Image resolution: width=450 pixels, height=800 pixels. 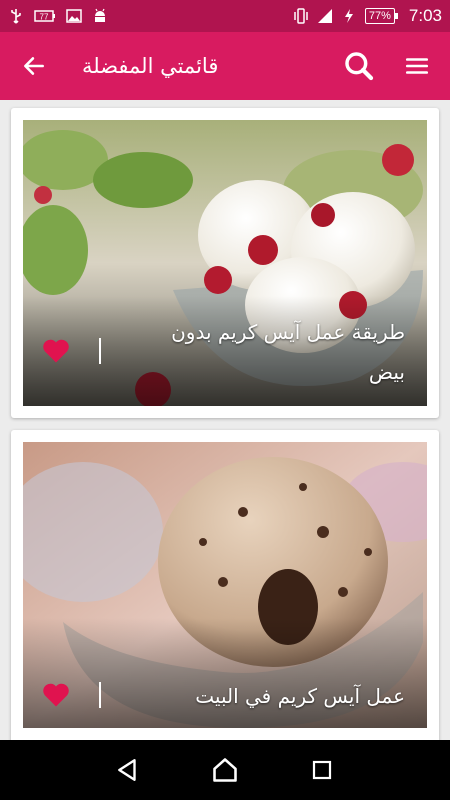 What do you see at coordinates (381, 16) in the screenshot?
I see `battery-level: 77%` at bounding box center [381, 16].